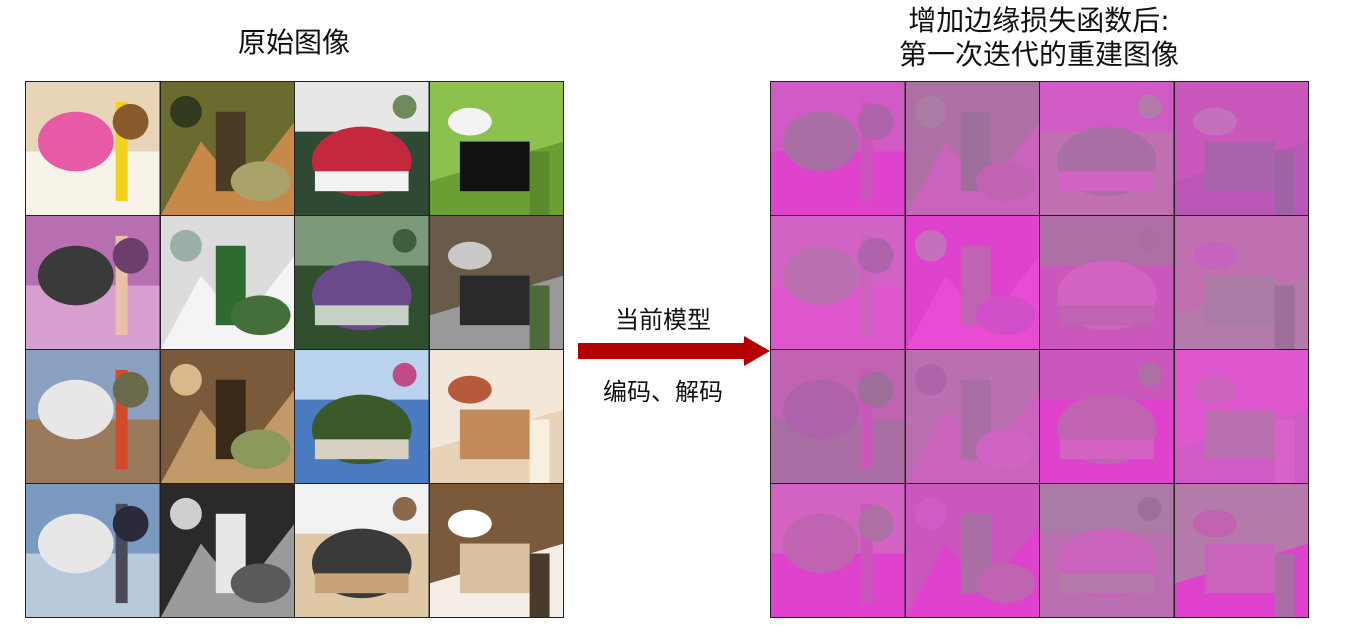  Describe the element at coordinates (293, 42) in the screenshot. I see `original-images-title: 原始图像` at that location.